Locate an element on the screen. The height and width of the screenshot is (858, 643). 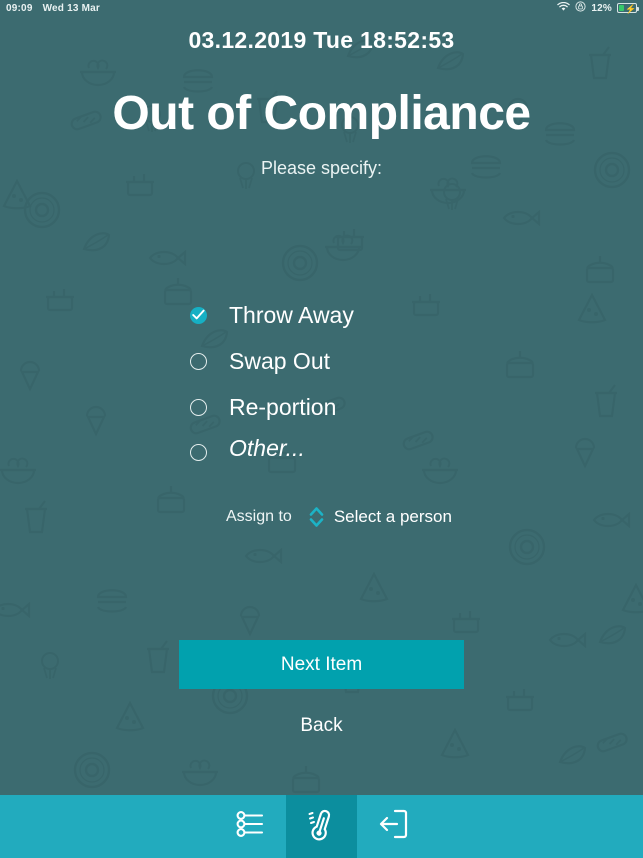
sliders-list-icon is located at coordinates (251, 826).